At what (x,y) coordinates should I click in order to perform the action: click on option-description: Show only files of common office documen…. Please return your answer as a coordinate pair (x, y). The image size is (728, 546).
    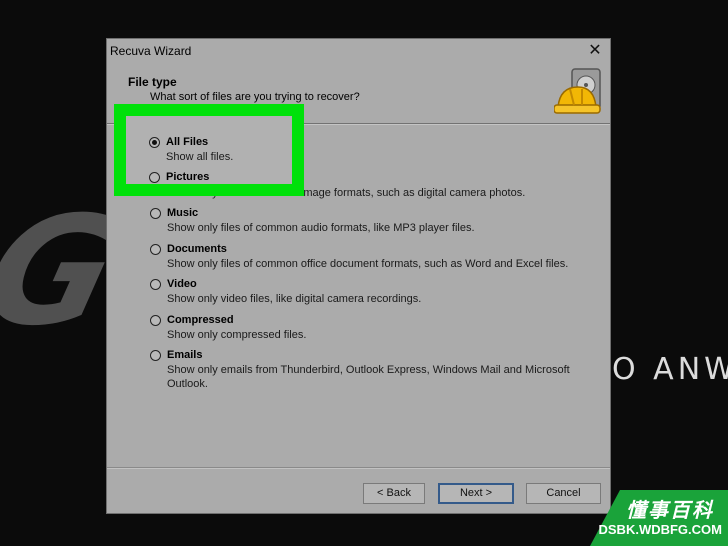
    Looking at the image, I should click on (368, 264).